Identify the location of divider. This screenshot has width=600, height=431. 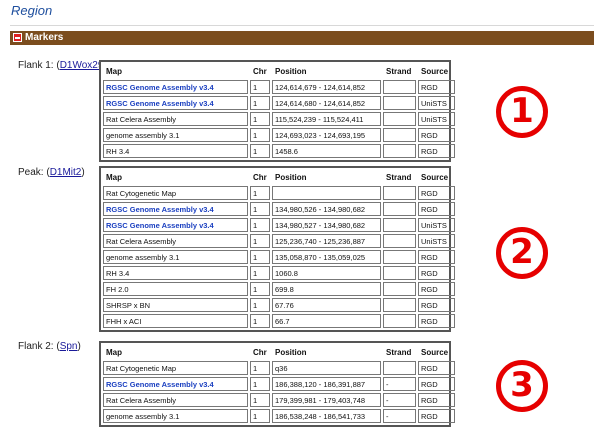
(302, 25).